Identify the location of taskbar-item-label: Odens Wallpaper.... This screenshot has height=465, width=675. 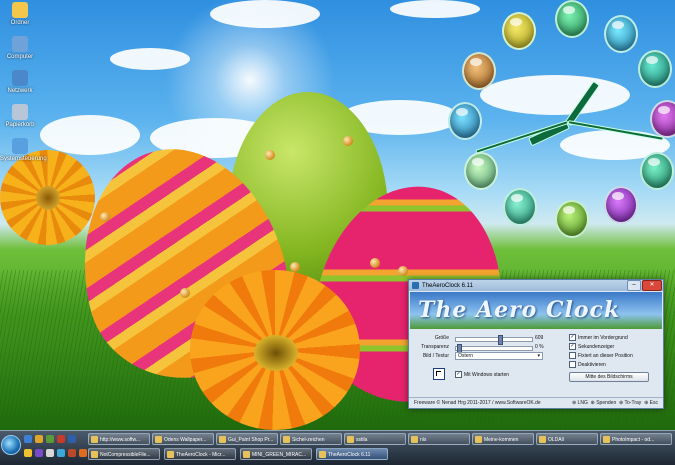
(185, 440).